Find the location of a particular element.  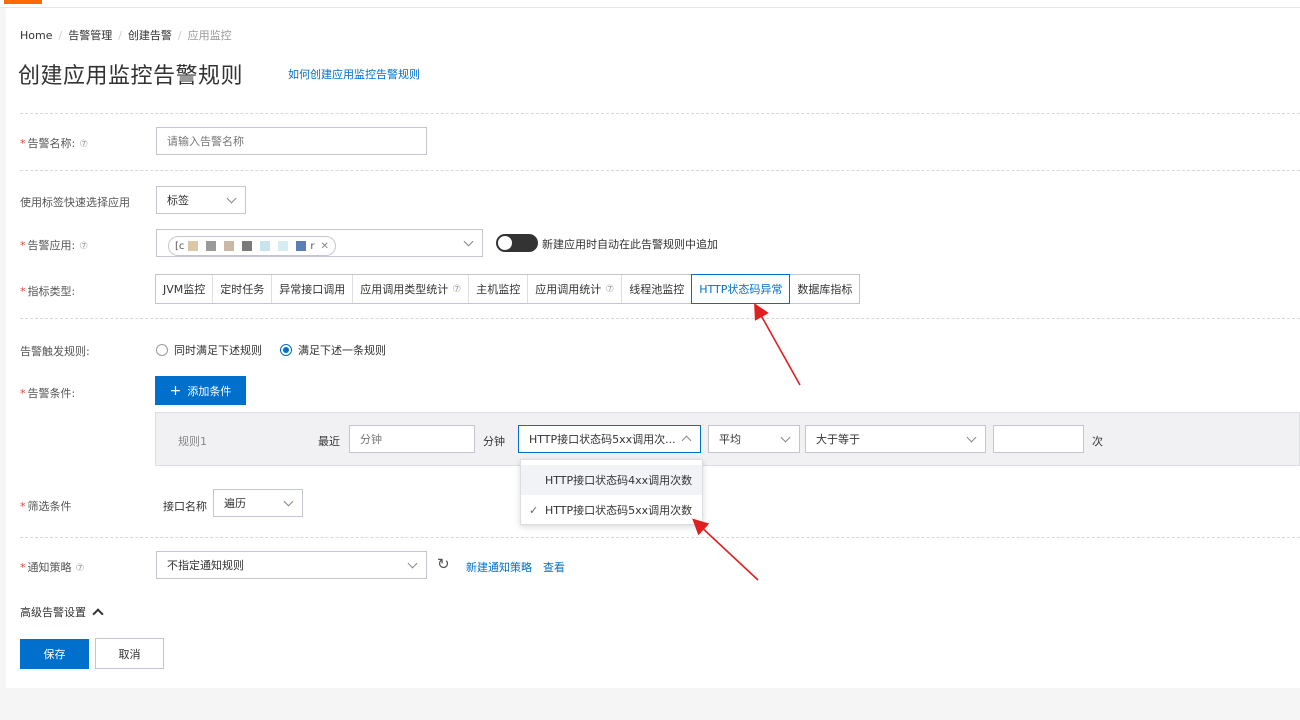

dropdown-option-5xx: ✓ HTTP接口状态码5xx调用次数 is located at coordinates (611, 510).